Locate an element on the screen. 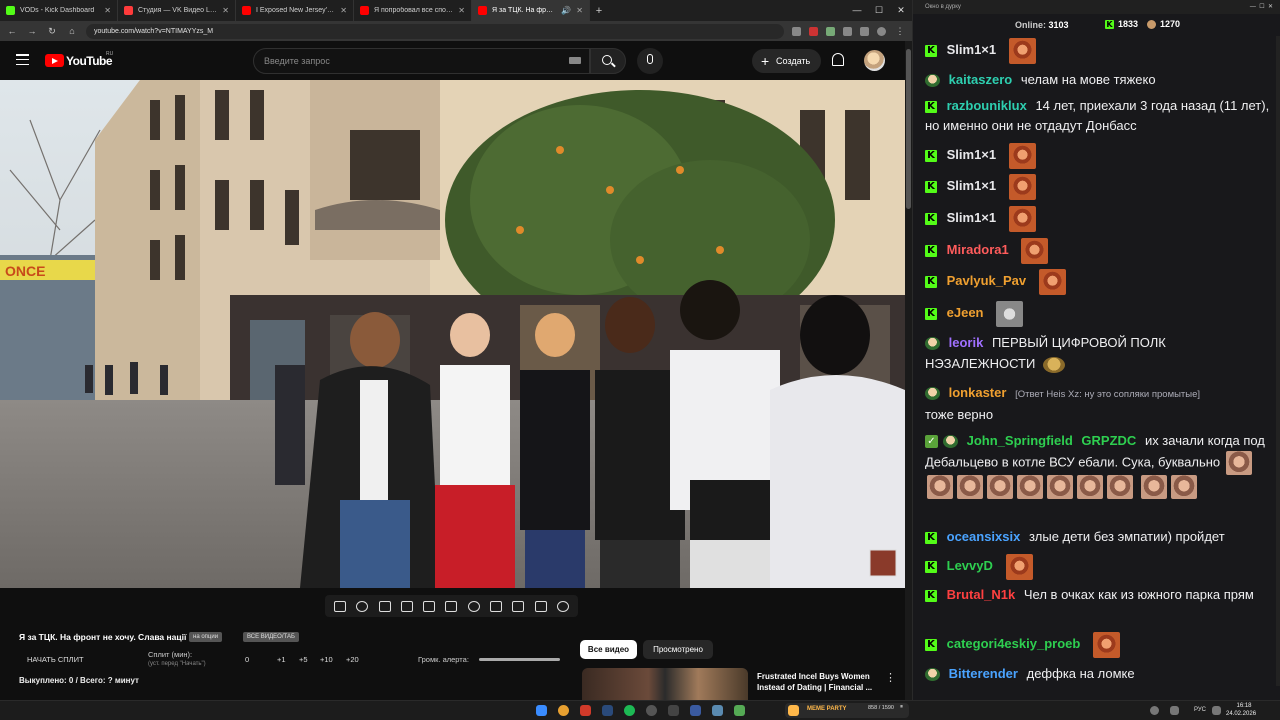  chrome-icon is located at coordinates (563, 710).